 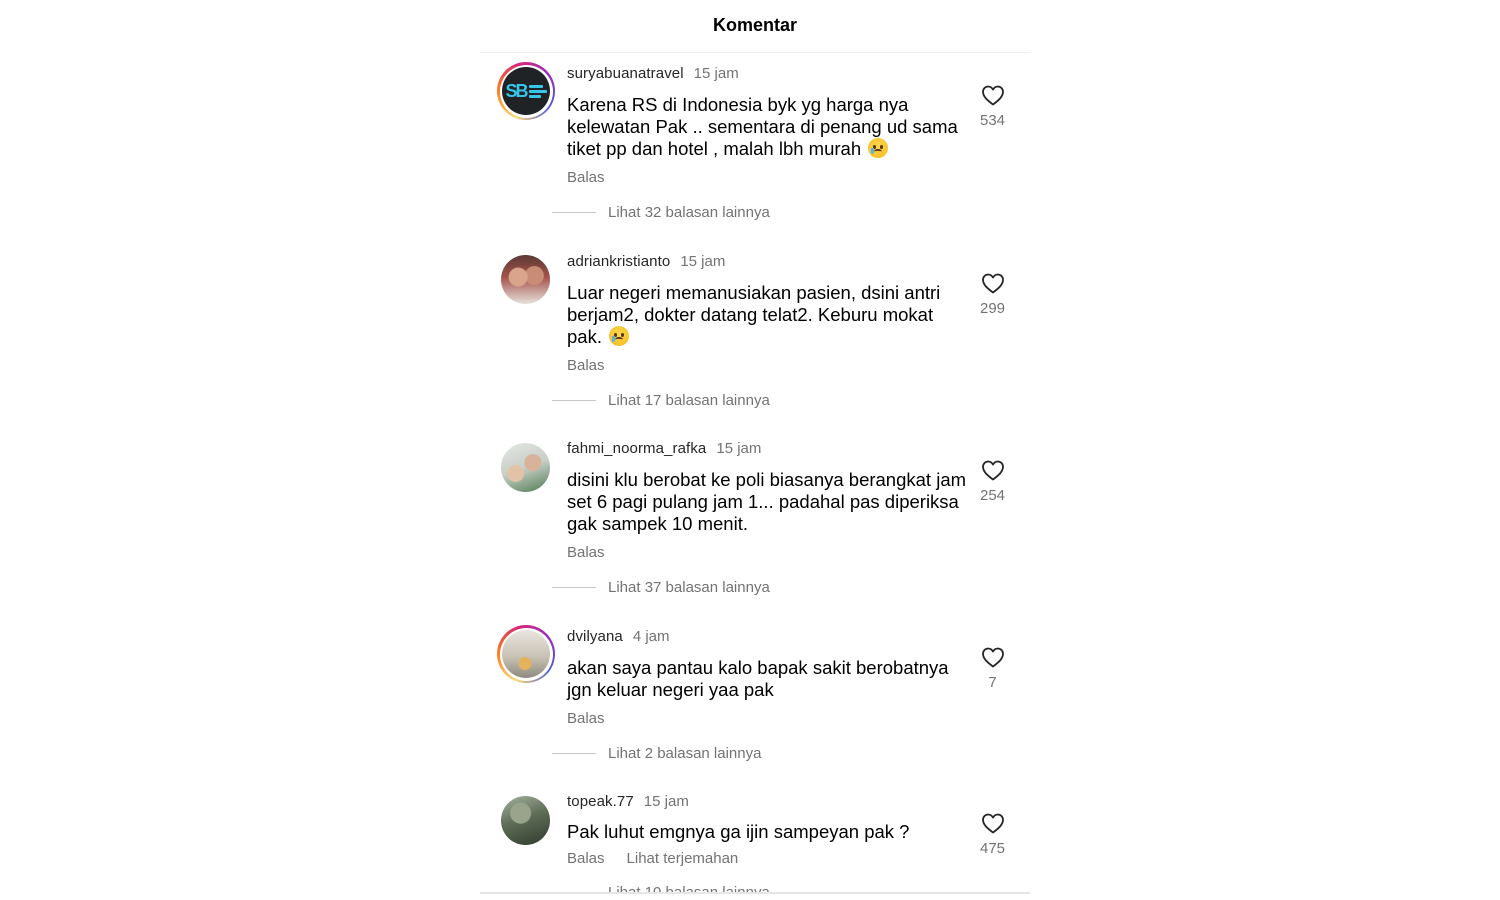 I want to click on view-replies-button: Lihat 32 balasan lainnya, so click(x=661, y=212).